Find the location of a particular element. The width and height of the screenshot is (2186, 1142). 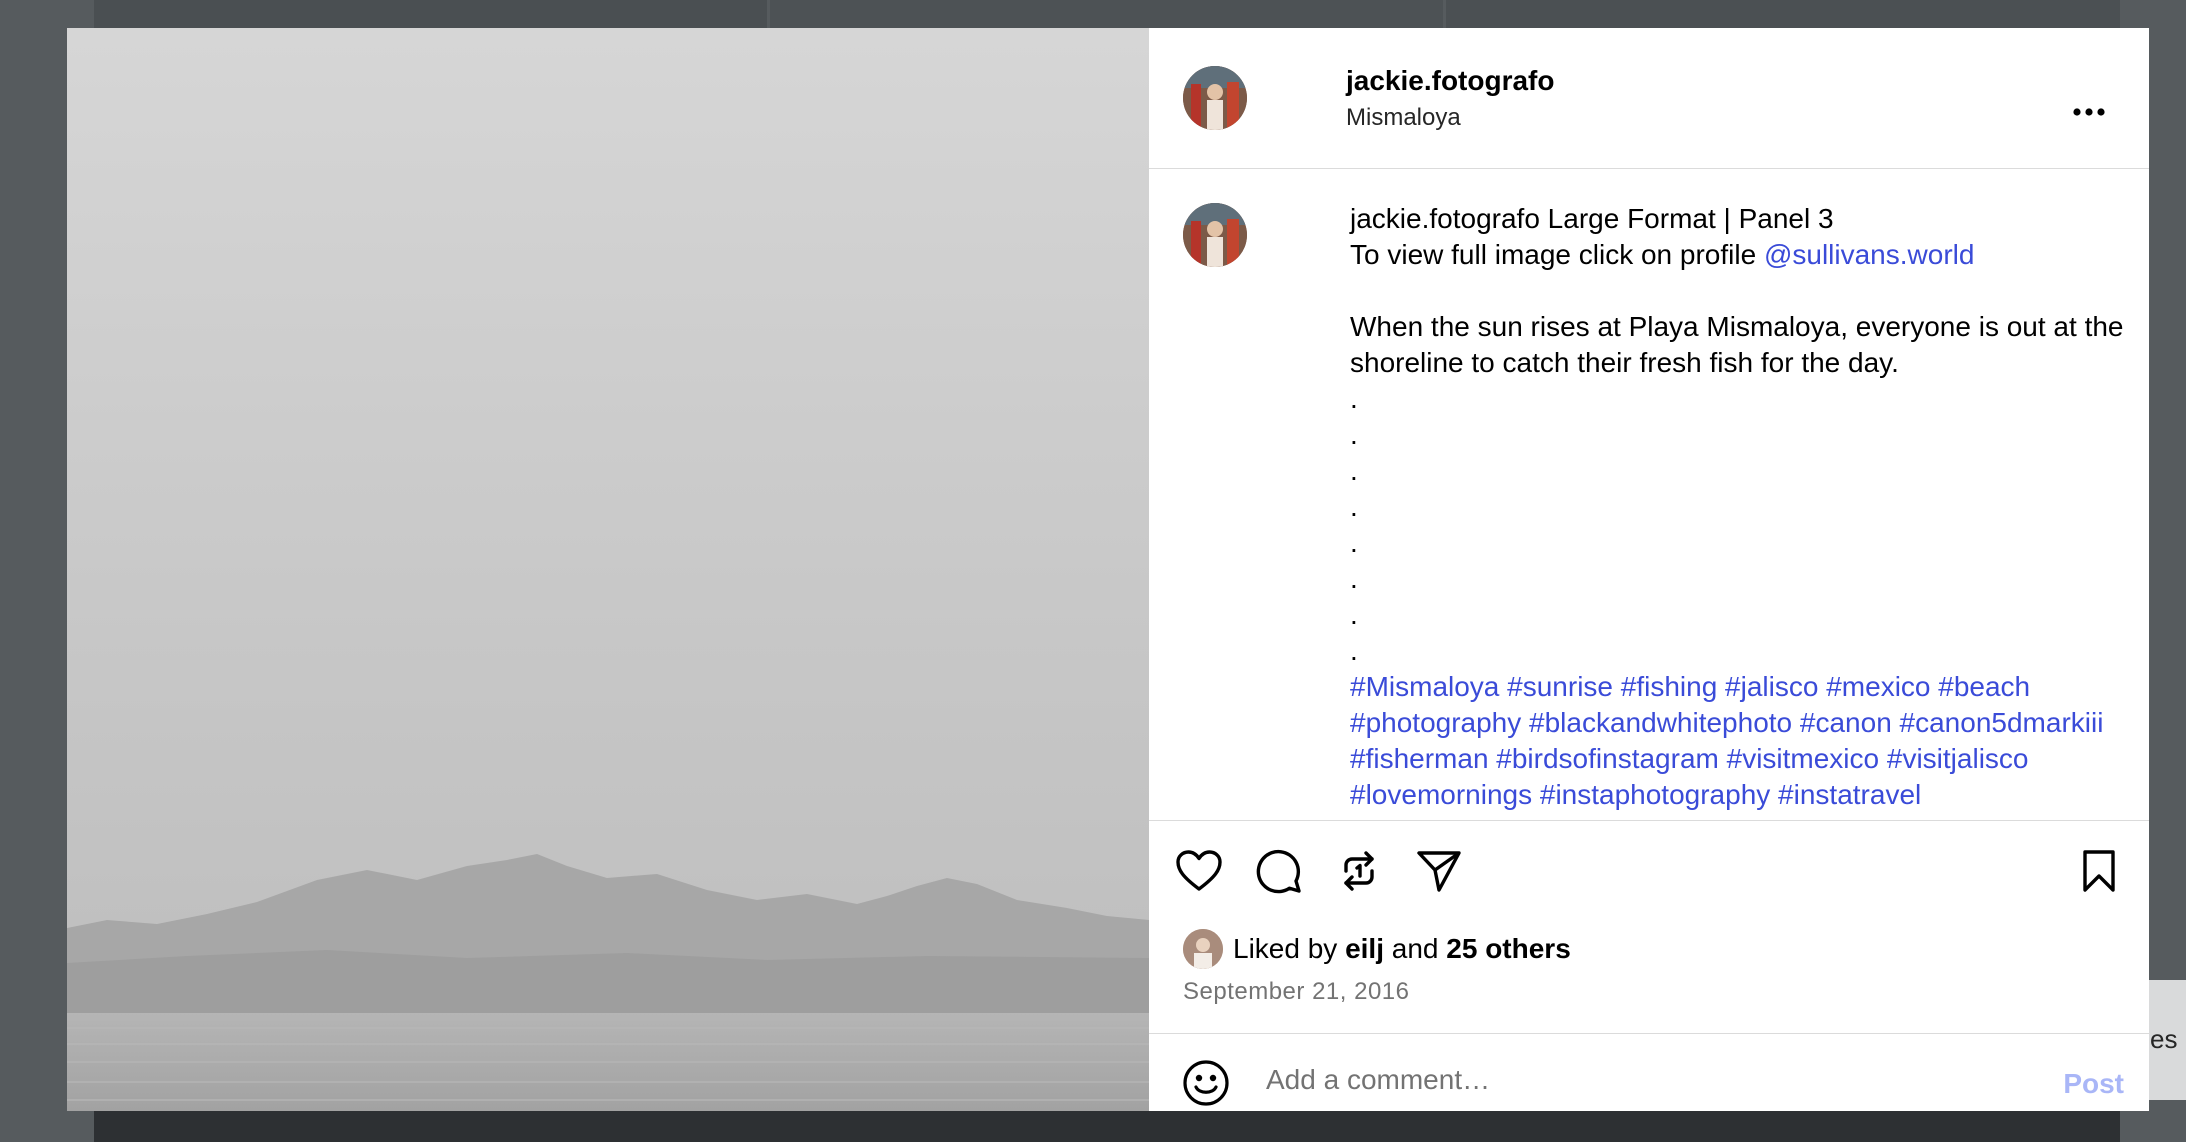

background-side-panel: es is located at coordinates (2166, 1040).